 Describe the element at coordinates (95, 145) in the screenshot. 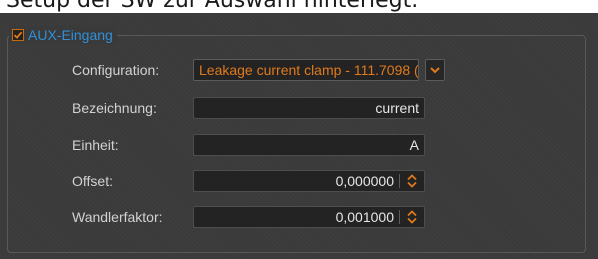

I see `einheit-label: Einheit:` at that location.